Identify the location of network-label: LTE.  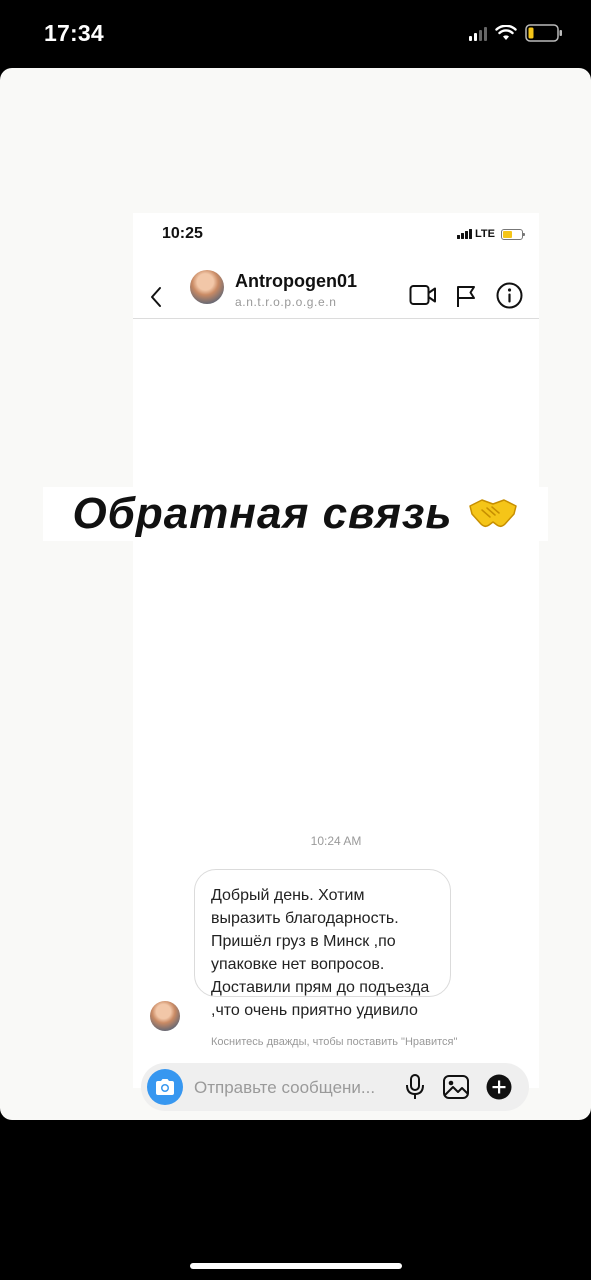
(485, 234).